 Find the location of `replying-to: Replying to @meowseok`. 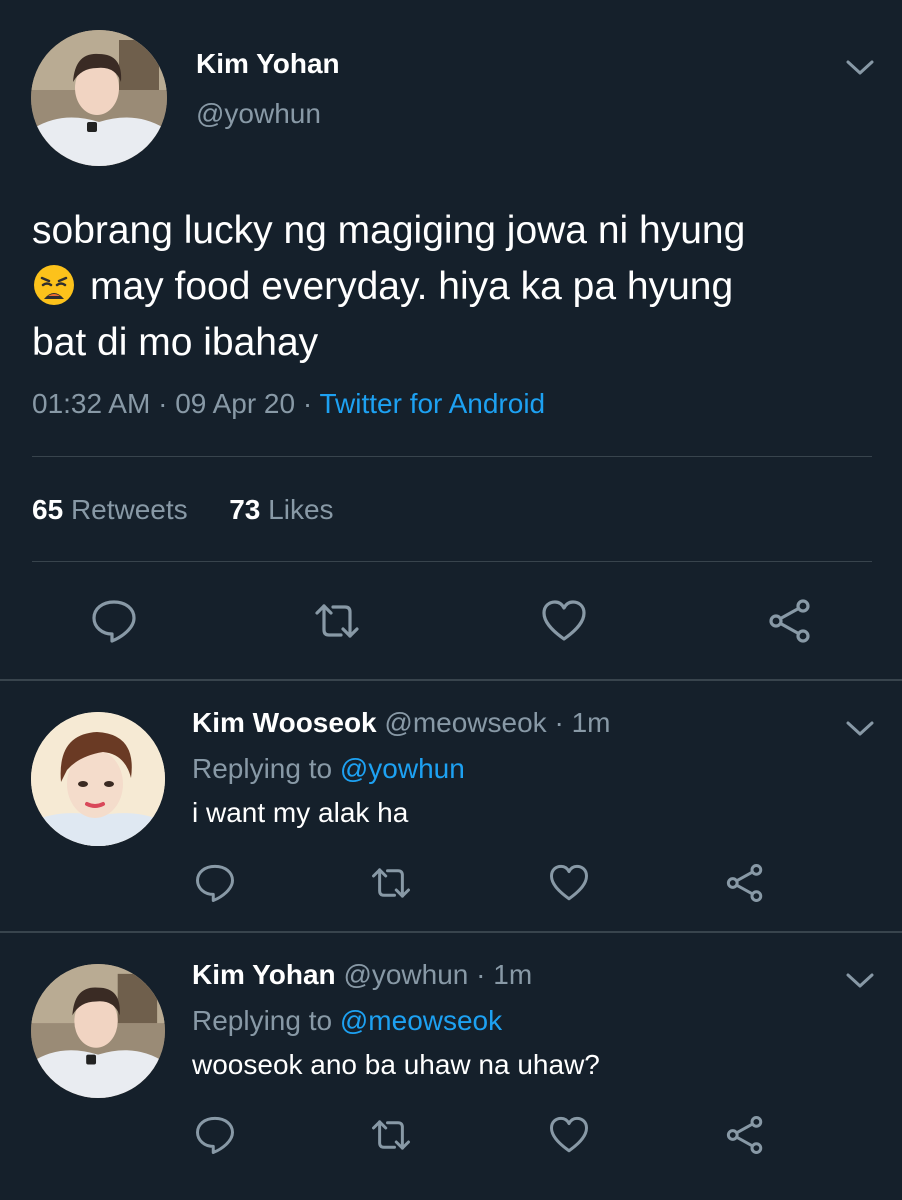

replying-to: Replying to @meowseok is located at coordinates (347, 1021).